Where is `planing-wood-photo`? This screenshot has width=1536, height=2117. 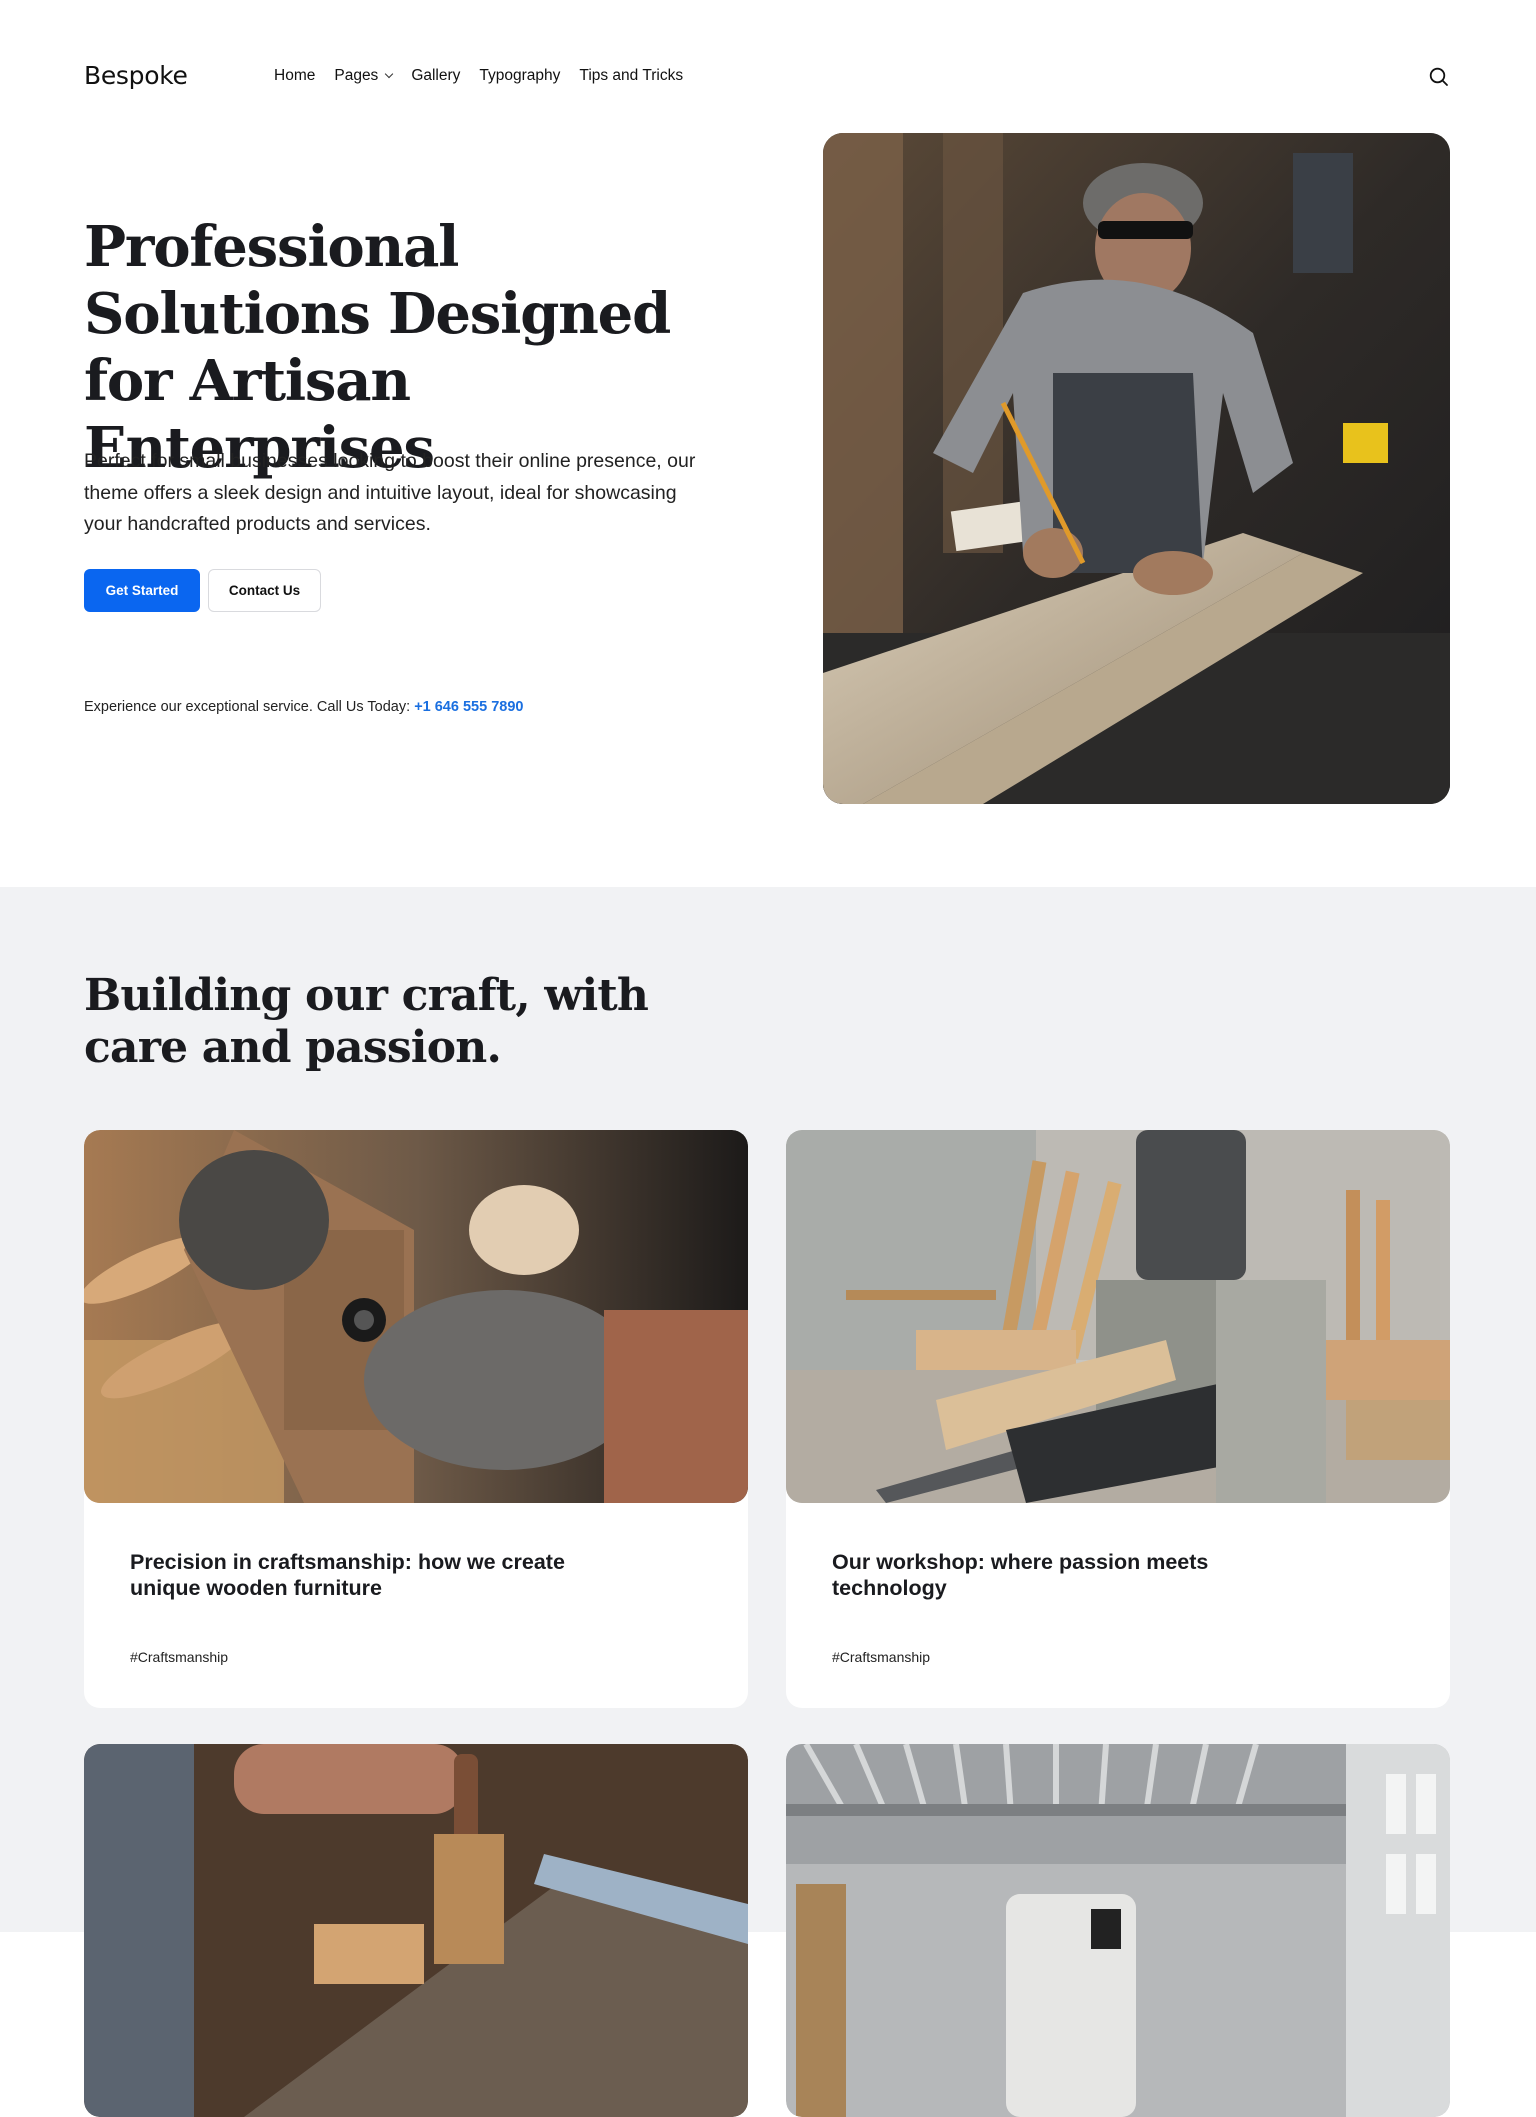
planing-wood-photo is located at coordinates (416, 1316).